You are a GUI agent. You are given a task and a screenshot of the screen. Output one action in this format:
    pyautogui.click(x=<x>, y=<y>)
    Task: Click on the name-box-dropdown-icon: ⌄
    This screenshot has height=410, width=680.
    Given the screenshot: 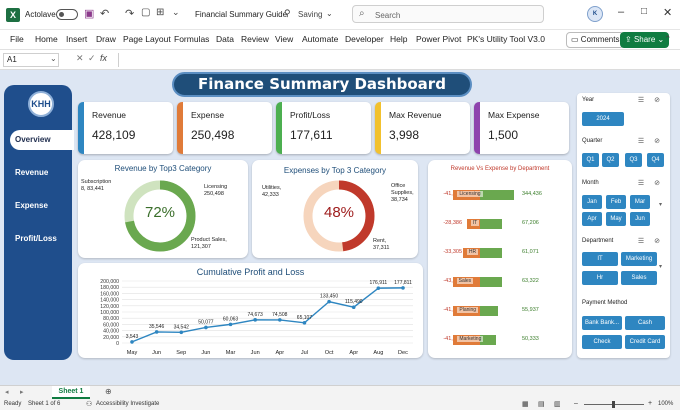 What is the action you would take?
    pyautogui.click(x=53, y=58)
    